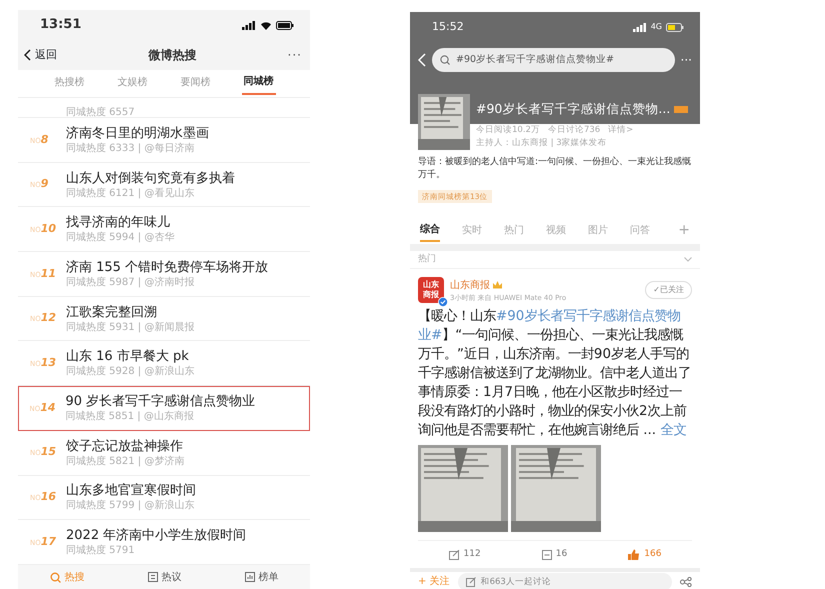 The height and width of the screenshot is (589, 825). What do you see at coordinates (427, 259) in the screenshot?
I see `section-label: 热门` at bounding box center [427, 259].